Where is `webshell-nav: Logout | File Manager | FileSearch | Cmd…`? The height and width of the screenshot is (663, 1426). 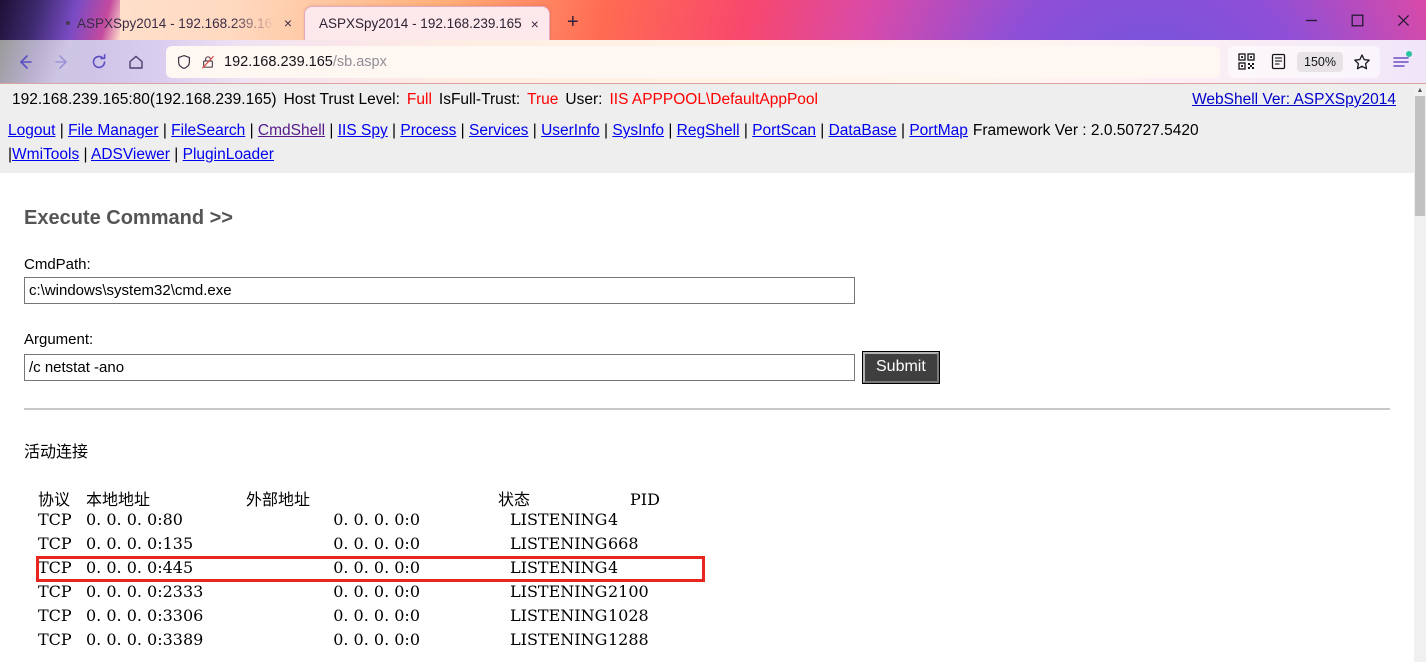
webshell-nav: Logout | File Manager | FileSearch | Cmd… is located at coordinates (707, 144).